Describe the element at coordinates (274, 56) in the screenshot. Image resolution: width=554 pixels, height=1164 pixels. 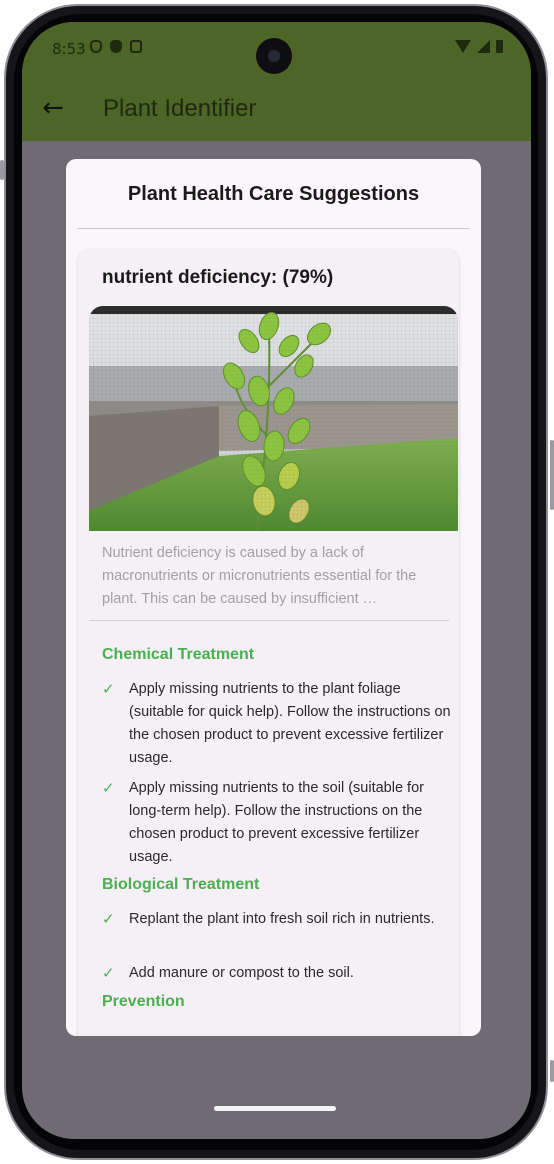
I see `front-camera` at that location.